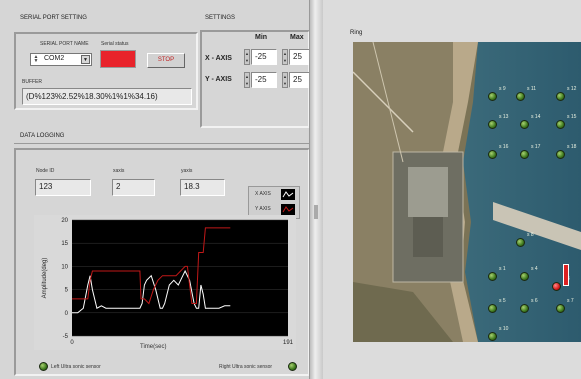  Describe the element at coordinates (356, 33) in the screenshot. I see `ring-title: Ring` at that location.